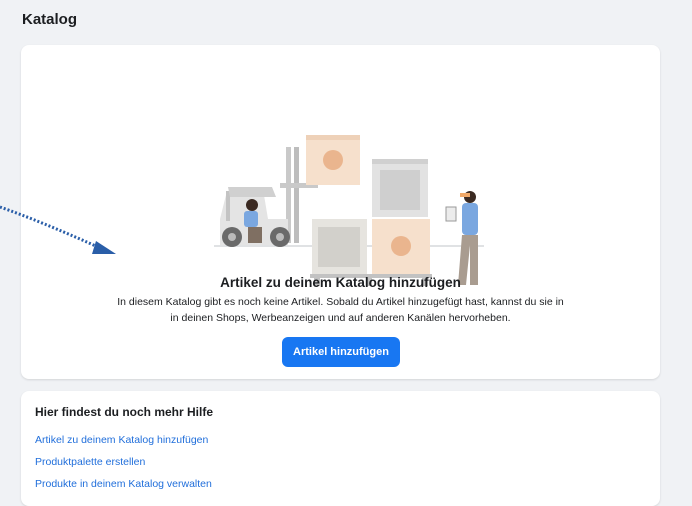 Image resolution: width=692 pixels, height=506 pixels. Describe the element at coordinates (123, 484) in the screenshot. I see `help-link-manage-products: Produkte in deinem Katalog verwalten` at that location.